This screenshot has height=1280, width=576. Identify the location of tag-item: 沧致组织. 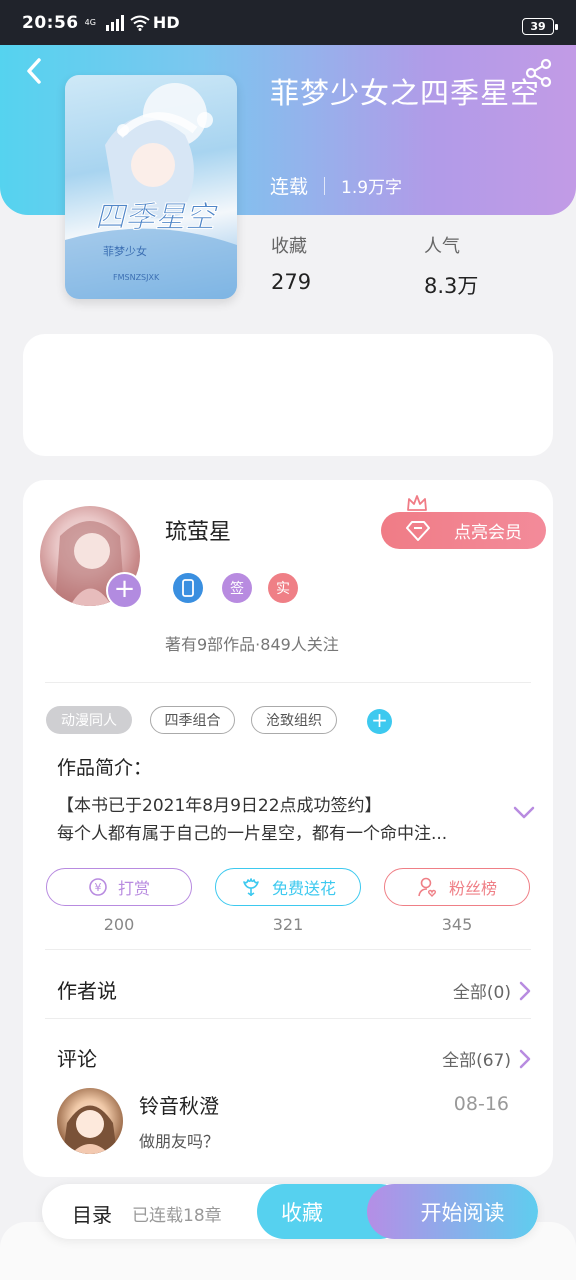
(294, 720).